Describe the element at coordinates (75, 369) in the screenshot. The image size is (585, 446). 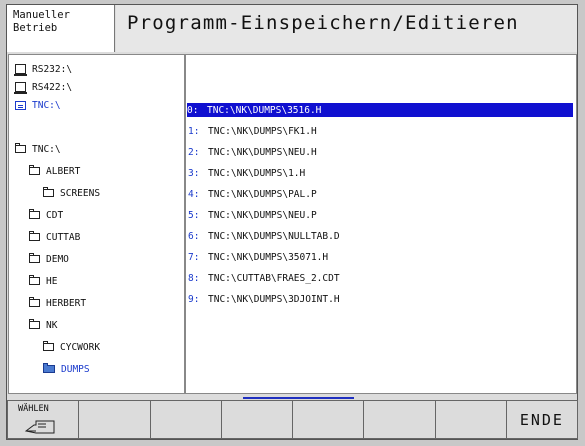
I see `tree-item-label: DUMPS` at that location.